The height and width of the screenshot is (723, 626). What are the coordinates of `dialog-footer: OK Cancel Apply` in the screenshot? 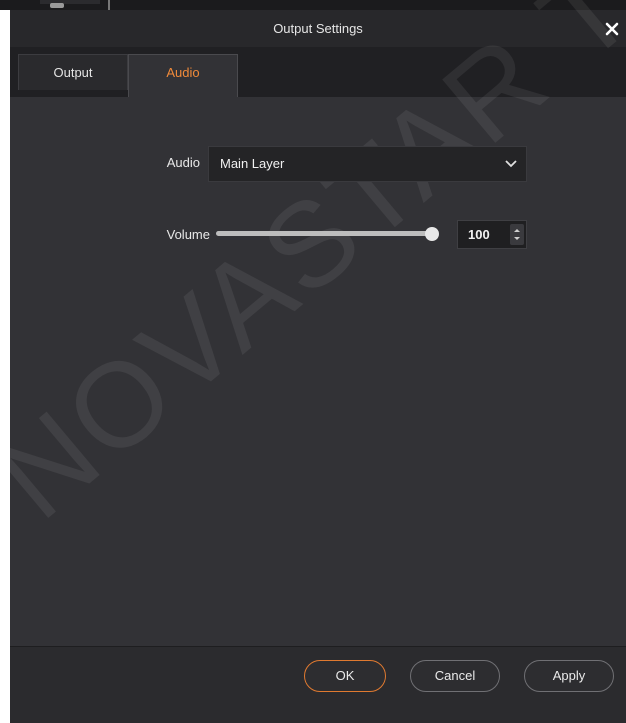 It's located at (318, 684).